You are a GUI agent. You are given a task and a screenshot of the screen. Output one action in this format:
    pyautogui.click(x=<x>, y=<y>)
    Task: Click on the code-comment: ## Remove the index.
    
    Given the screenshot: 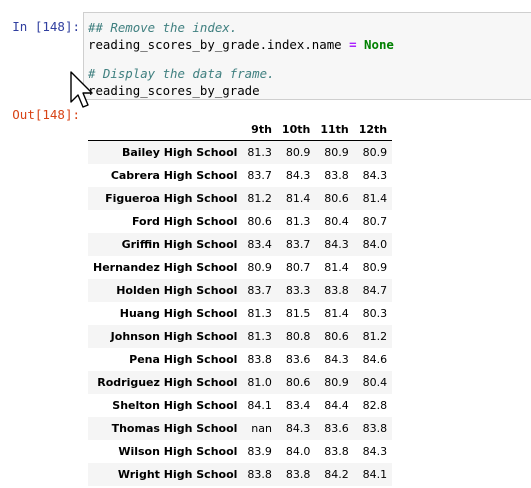 What is the action you would take?
    pyautogui.click(x=163, y=27)
    